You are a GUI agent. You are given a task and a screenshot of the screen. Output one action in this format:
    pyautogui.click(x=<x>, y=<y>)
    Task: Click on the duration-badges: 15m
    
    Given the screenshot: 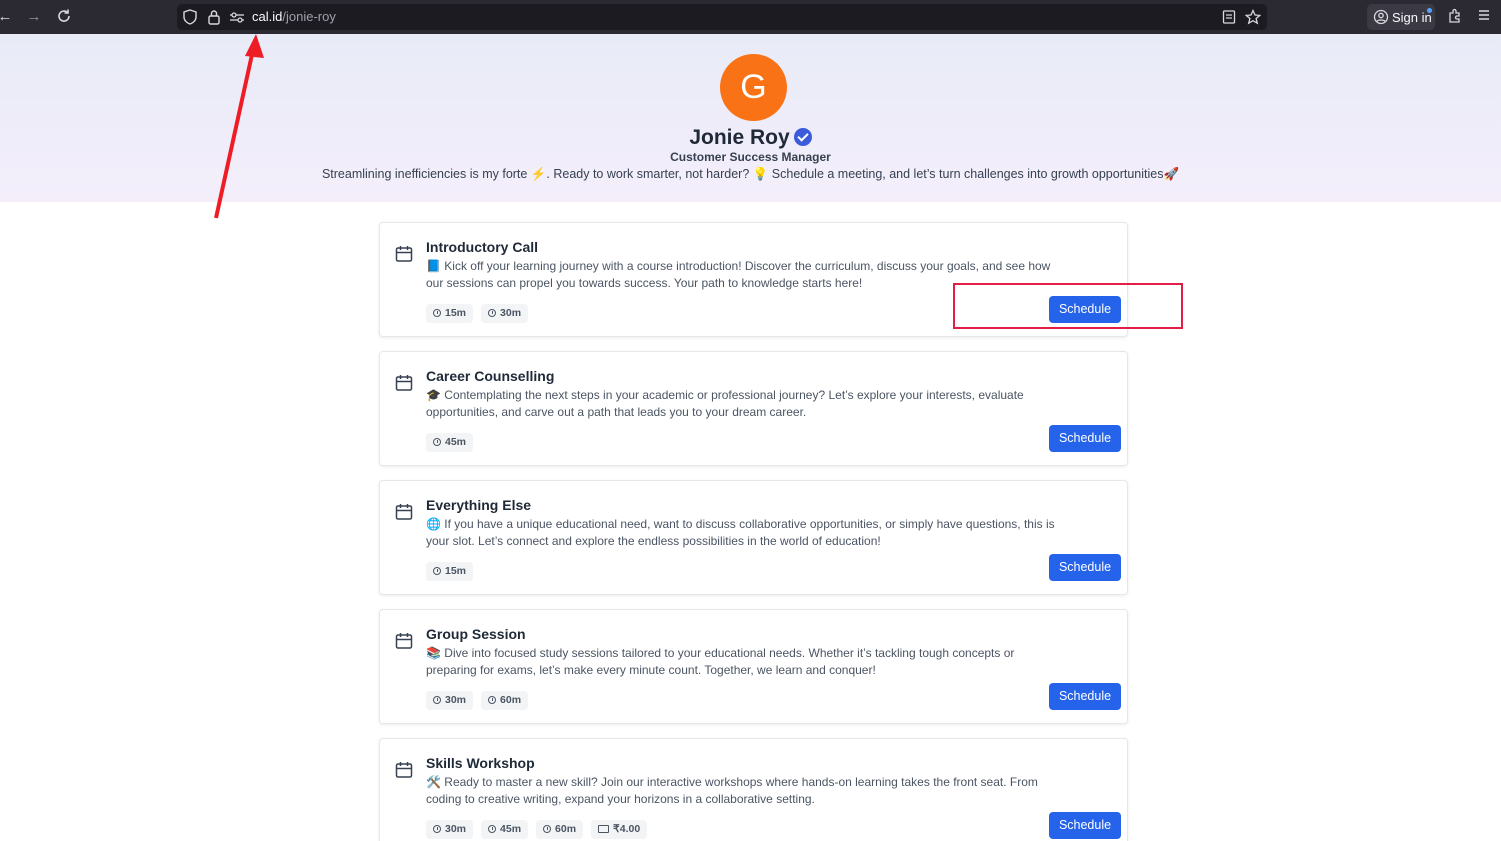 What is the action you would take?
    pyautogui.click(x=450, y=571)
    